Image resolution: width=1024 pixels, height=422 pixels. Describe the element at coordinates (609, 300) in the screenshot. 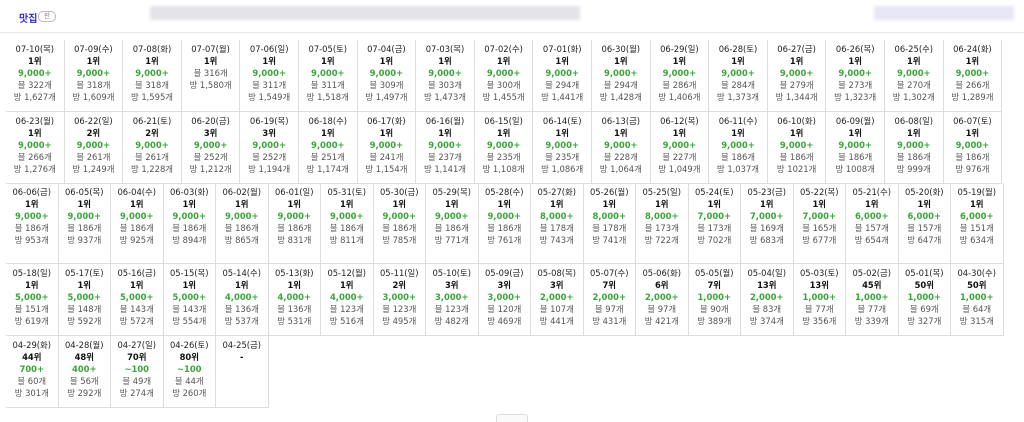

I see `day-cell: 05-07(수) 7위 2,000+ 블 97개 방 431개` at that location.